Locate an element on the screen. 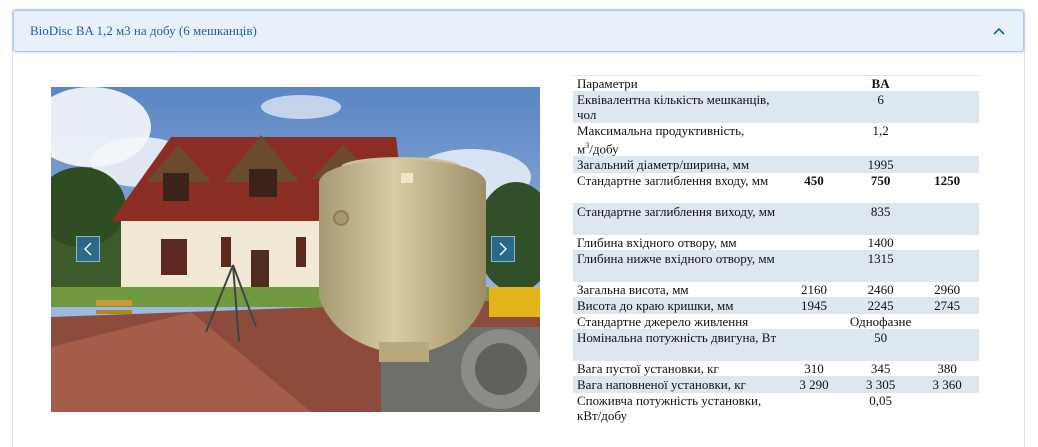 The width and height of the screenshot is (1038, 447). table-row: Стандартне заглиблення виходу, мм 835 is located at coordinates (776, 219).